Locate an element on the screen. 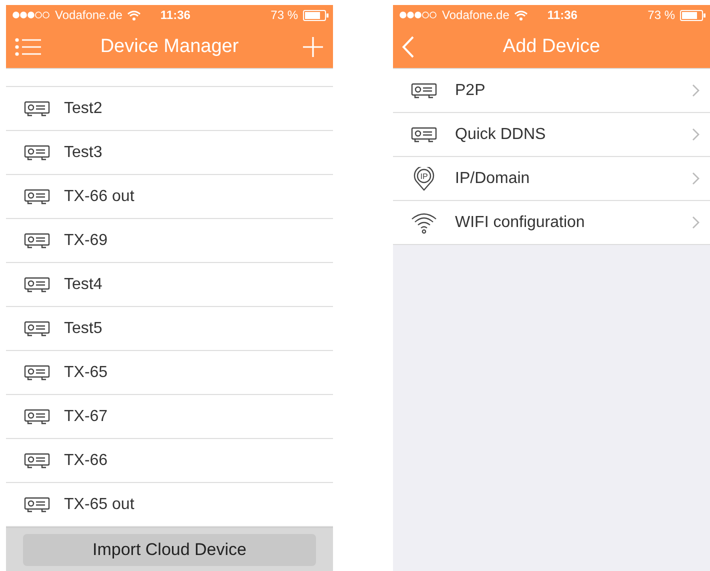 Image resolution: width=710 pixels, height=571 pixels. nav-title: Add Device is located at coordinates (551, 47).